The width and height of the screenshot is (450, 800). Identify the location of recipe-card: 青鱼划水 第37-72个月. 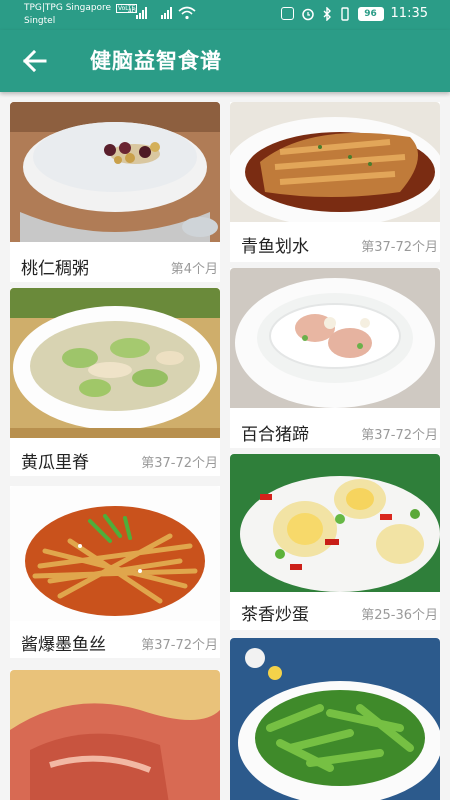
(335, 182).